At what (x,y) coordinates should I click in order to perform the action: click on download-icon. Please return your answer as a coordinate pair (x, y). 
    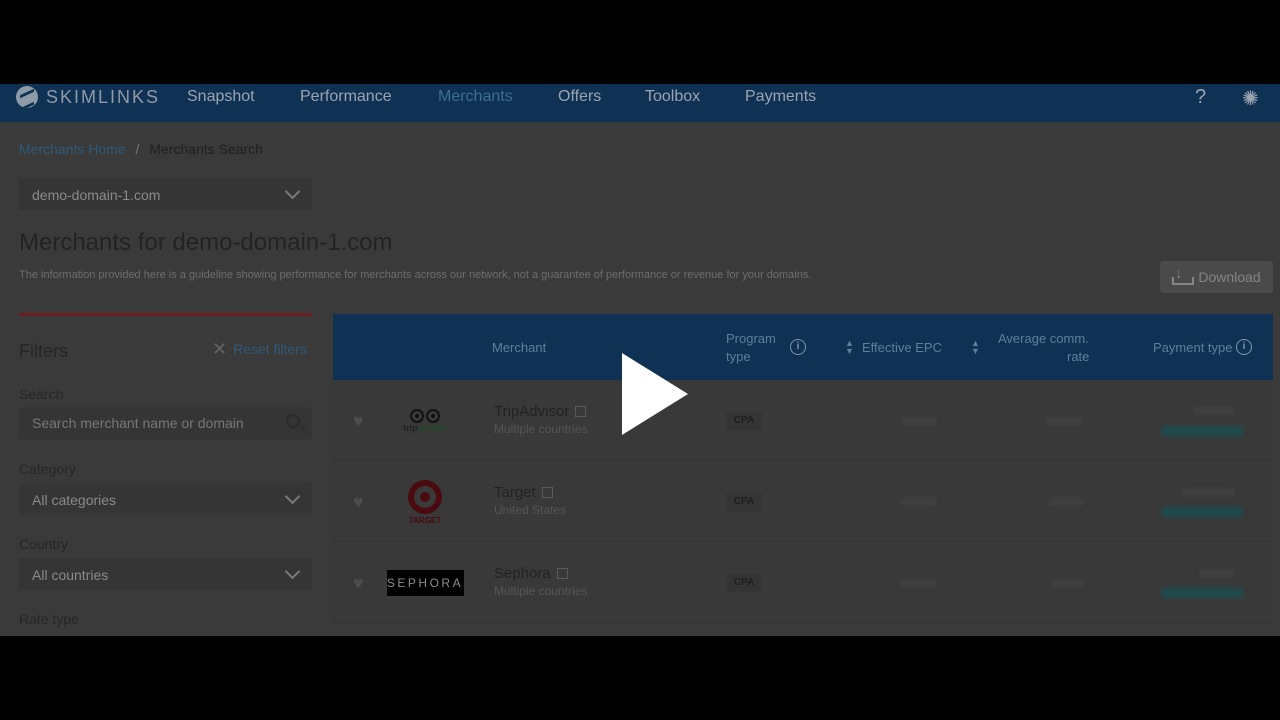
    Looking at the image, I should click on (1183, 275).